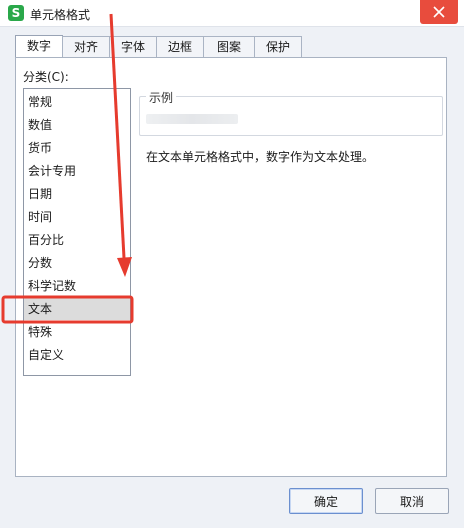 Image resolution: width=464 pixels, height=528 pixels. I want to click on sample-preview-redacted, so click(192, 119).